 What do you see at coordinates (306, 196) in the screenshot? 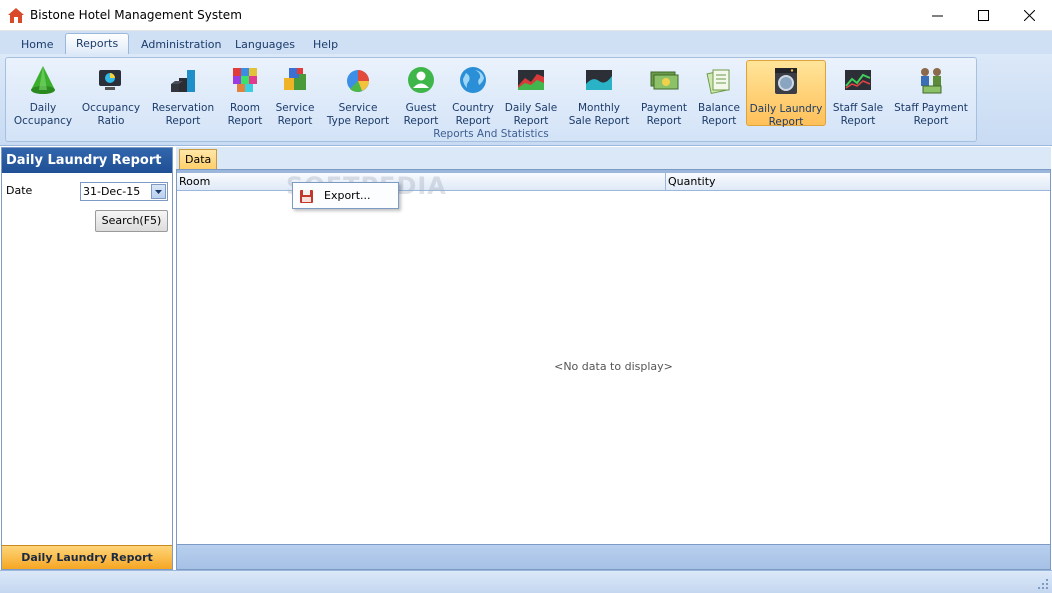
I see `export-disk-icon` at bounding box center [306, 196].